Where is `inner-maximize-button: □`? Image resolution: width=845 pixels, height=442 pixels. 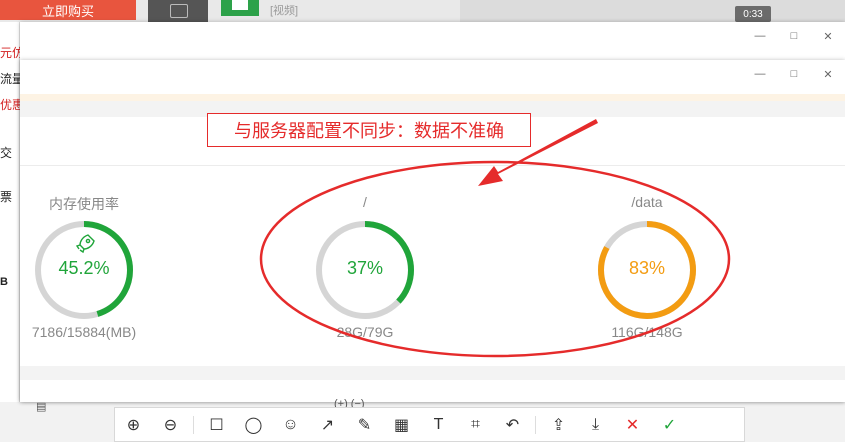
inner-maximize-button: □ is located at coordinates (794, 74).